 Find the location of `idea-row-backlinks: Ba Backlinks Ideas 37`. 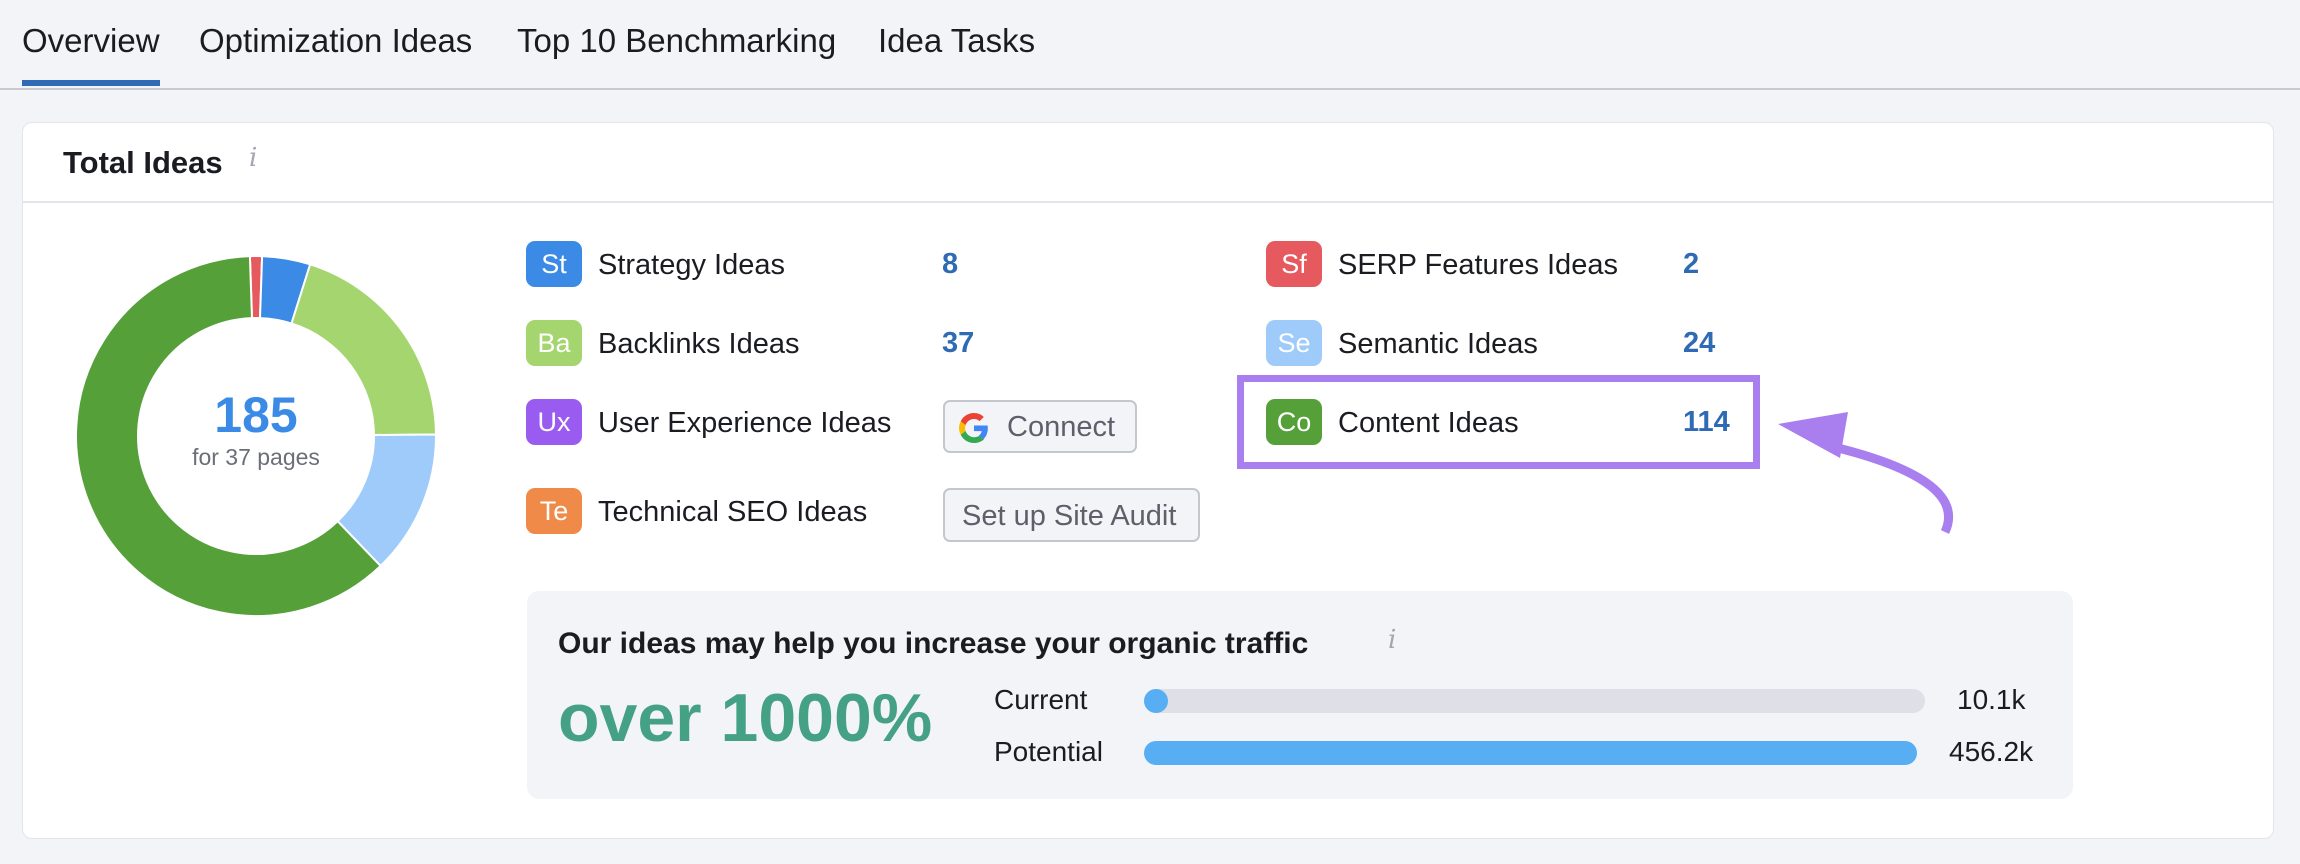

idea-row-backlinks: Ba Backlinks Ideas 37 is located at coordinates (776, 343).